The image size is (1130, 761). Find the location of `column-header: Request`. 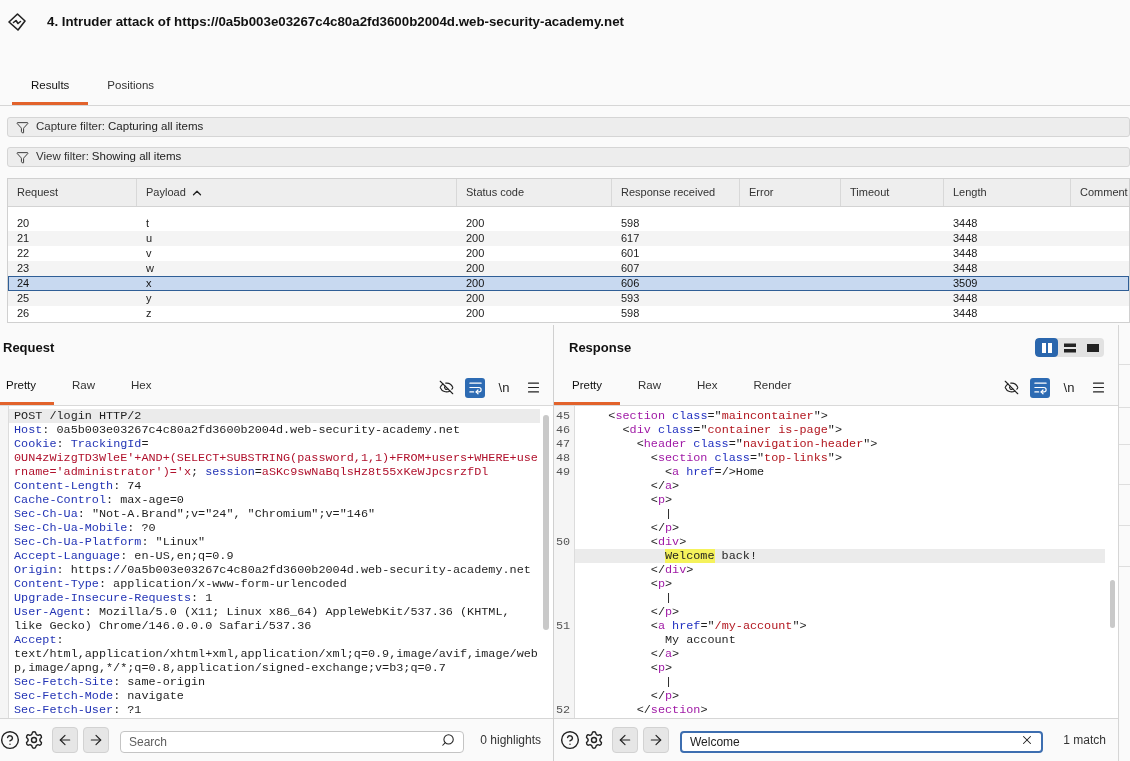

column-header: Request is located at coordinates (72, 192).